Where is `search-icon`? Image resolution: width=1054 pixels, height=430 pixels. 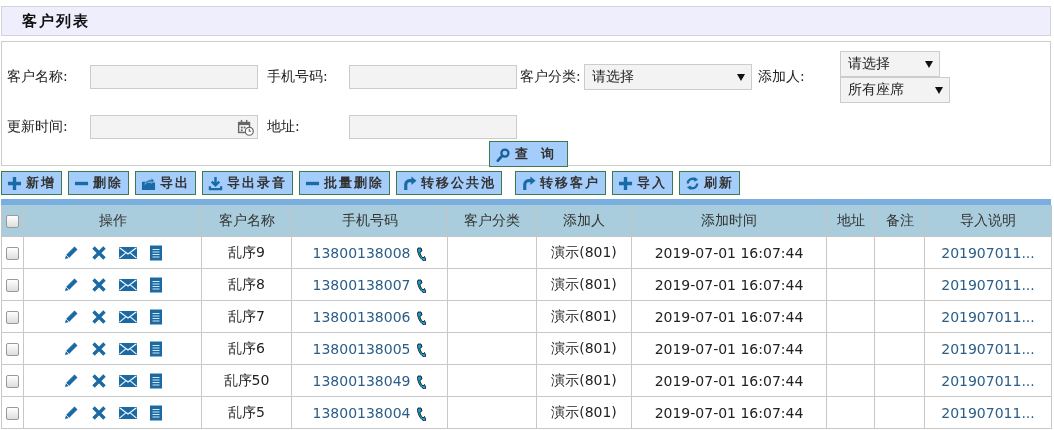 search-icon is located at coordinates (503, 154).